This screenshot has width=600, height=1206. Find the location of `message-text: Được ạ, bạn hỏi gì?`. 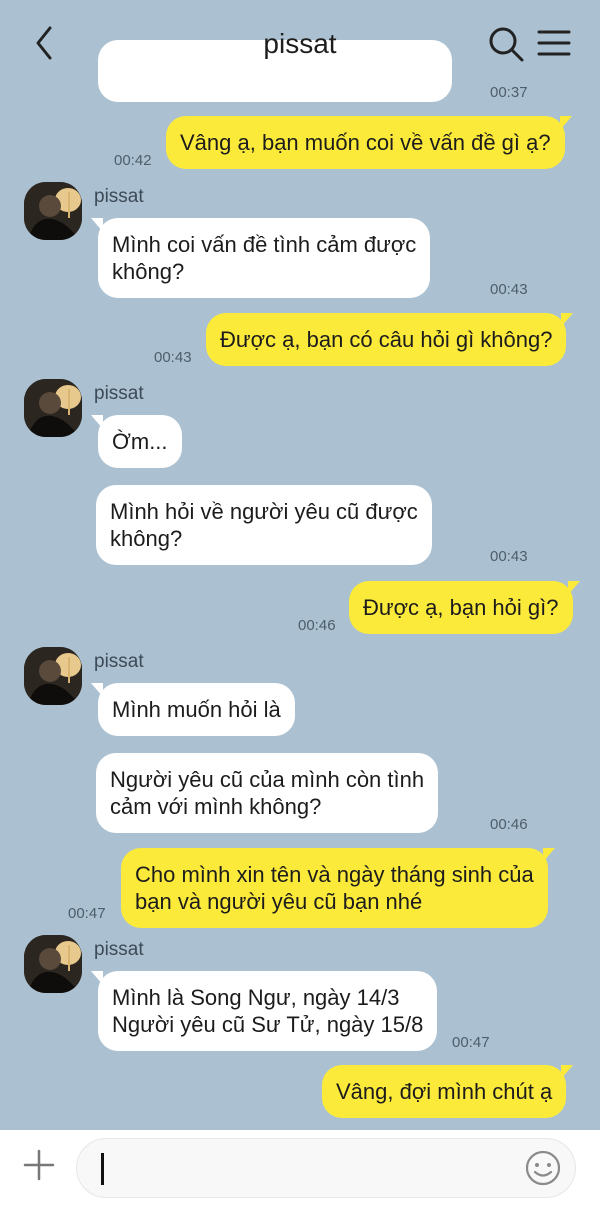

message-text: Được ạ, bạn hỏi gì? is located at coordinates (461, 607).